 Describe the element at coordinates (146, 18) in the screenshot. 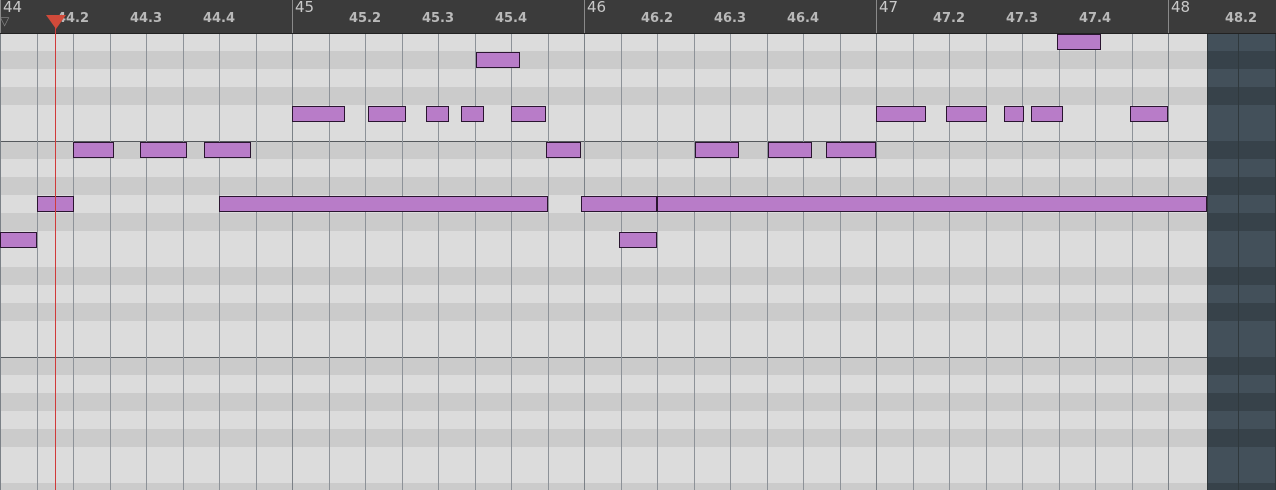

I see `beat-label: 44.3` at that location.